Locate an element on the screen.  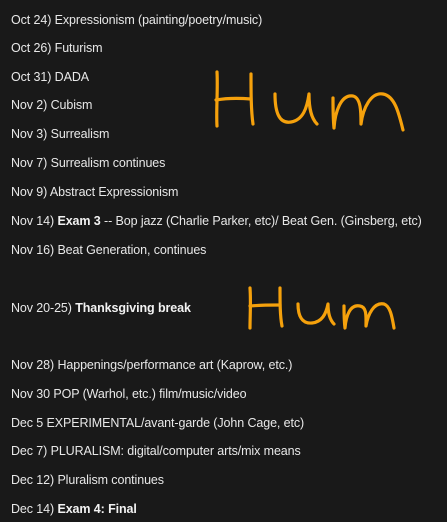
schedule-item: Nov 3) Surrealism is located at coordinates (60, 134).